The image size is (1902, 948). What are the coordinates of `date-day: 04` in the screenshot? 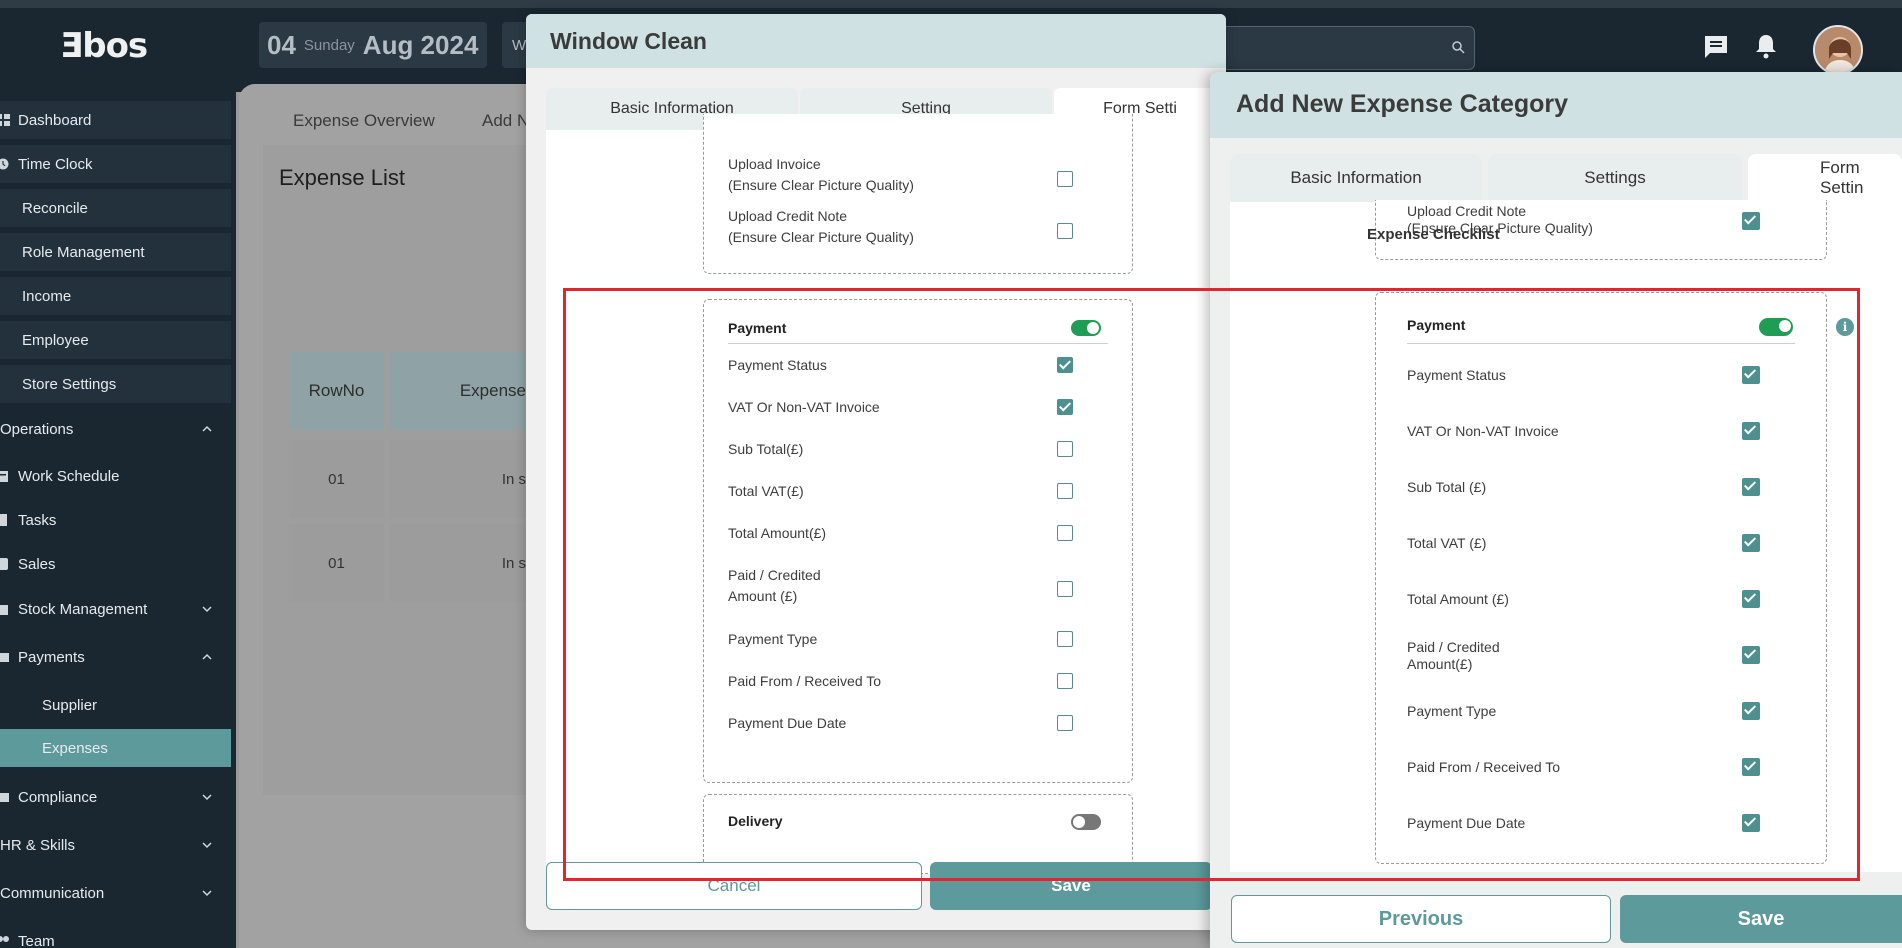 It's located at (281, 44).